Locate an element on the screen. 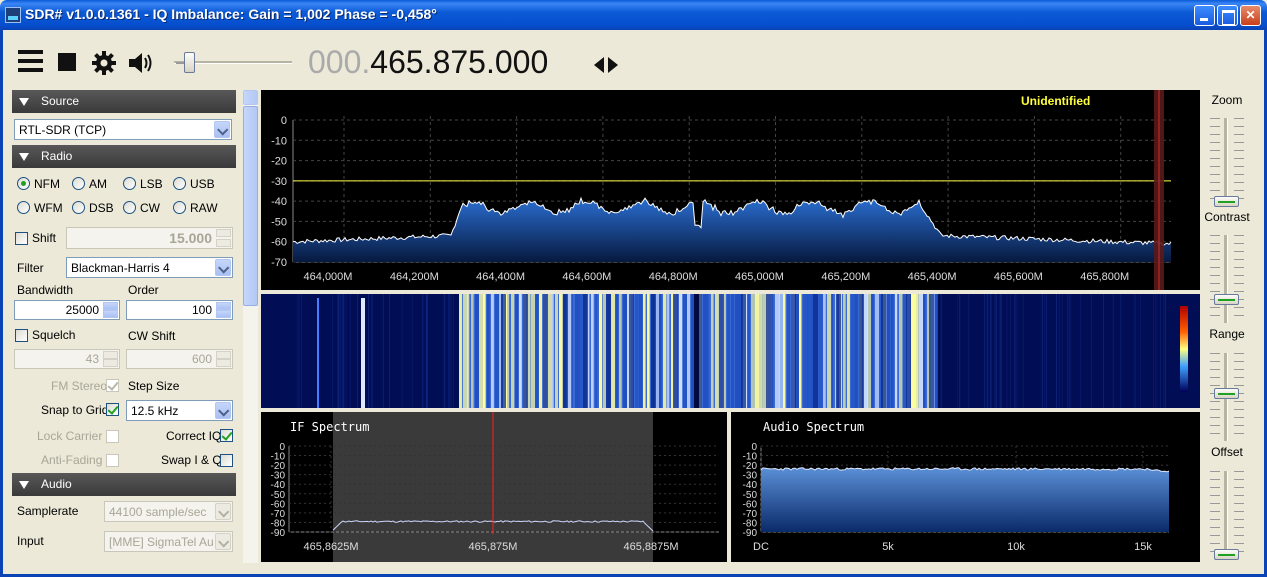 The width and height of the screenshot is (1267, 577). audio-header: Audio is located at coordinates (124, 484).